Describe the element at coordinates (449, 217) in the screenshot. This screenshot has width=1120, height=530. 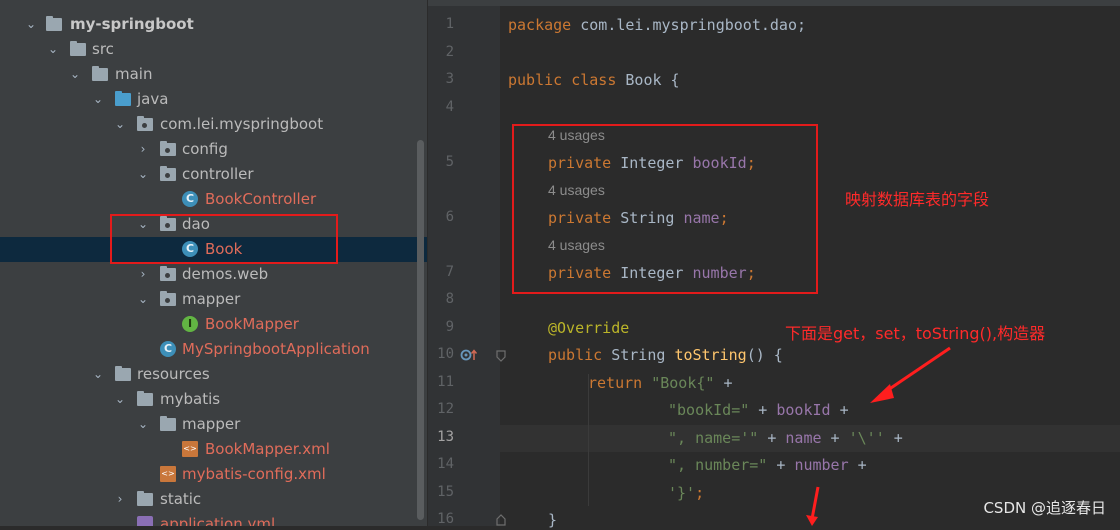
I see `line-number: 6` at that location.